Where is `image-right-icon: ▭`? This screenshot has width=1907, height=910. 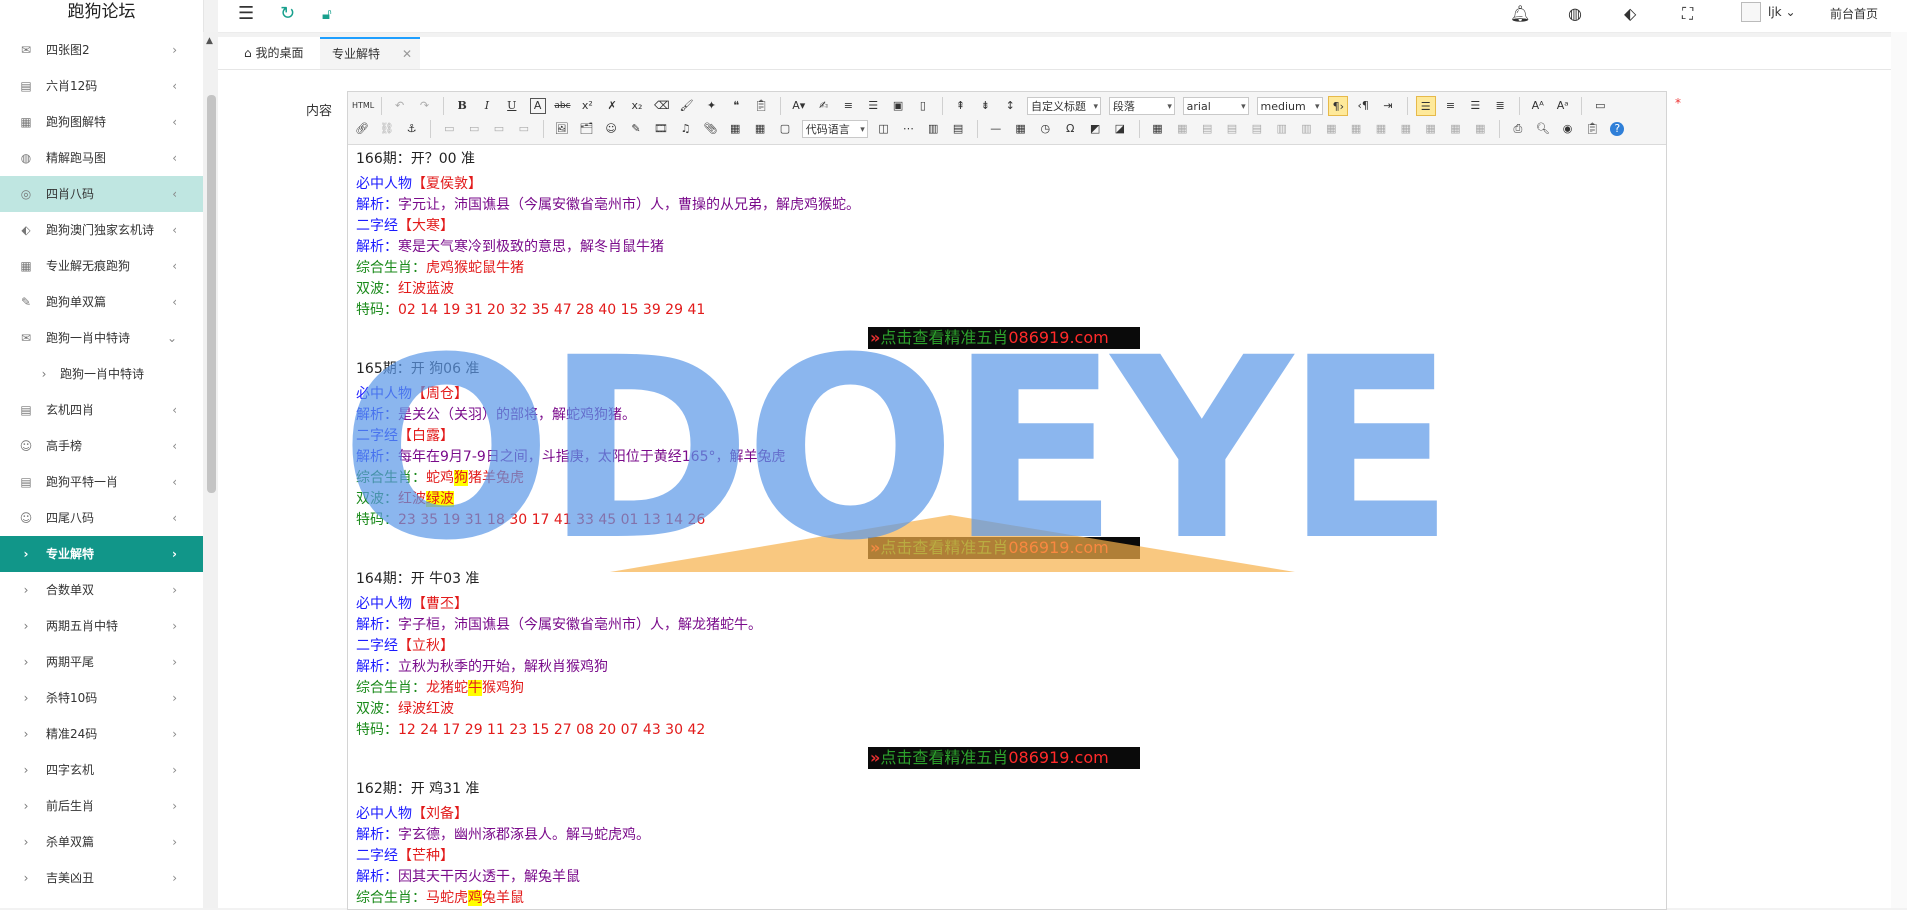 image-right-icon: ▭ is located at coordinates (499, 129).